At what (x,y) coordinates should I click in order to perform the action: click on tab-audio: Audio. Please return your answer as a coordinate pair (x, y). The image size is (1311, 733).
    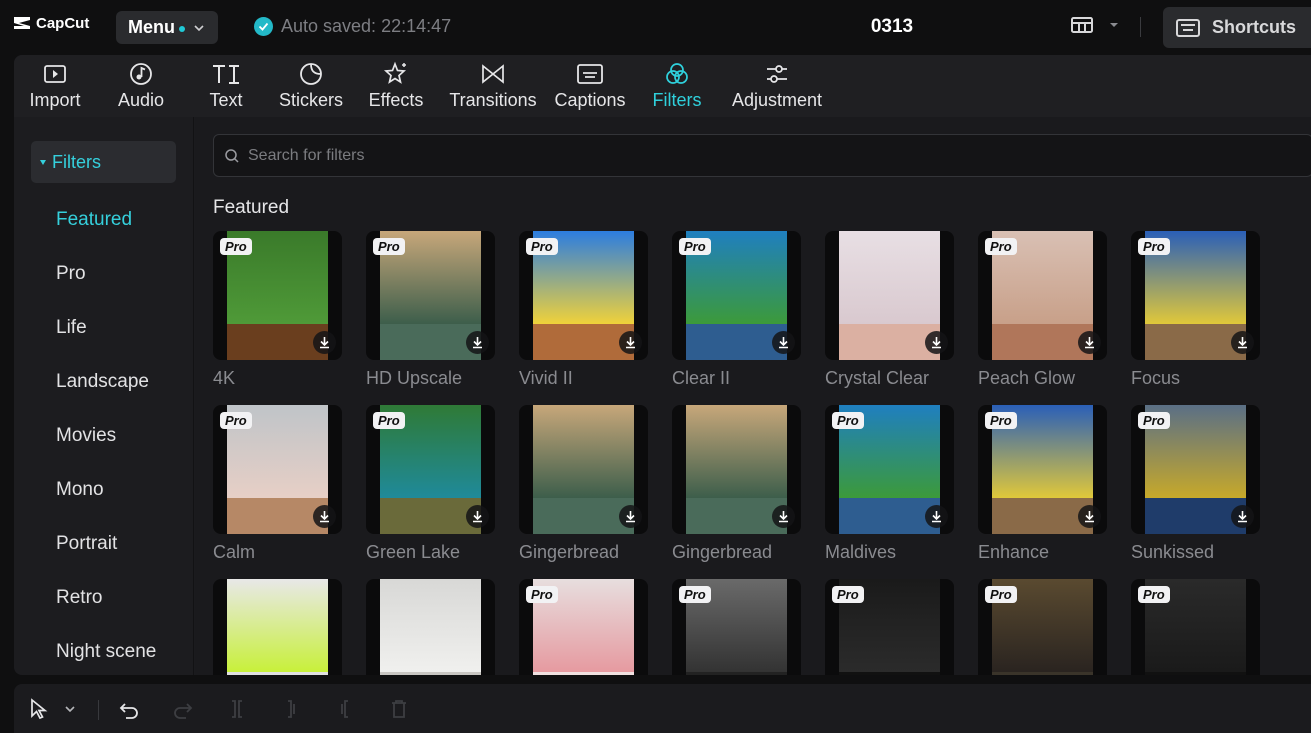
    Looking at the image, I should click on (141, 85).